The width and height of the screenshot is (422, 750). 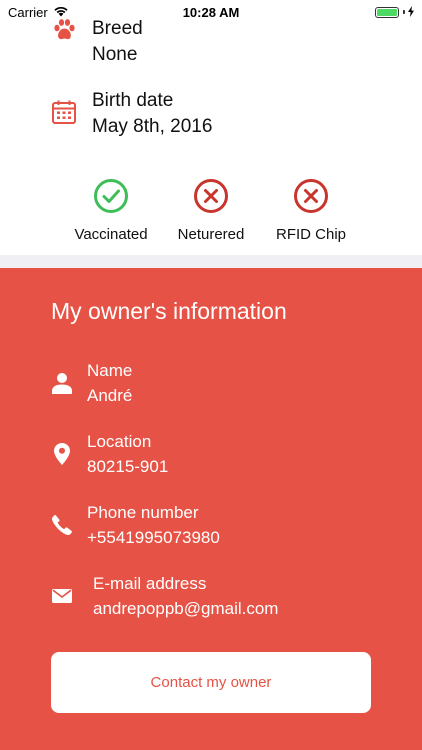 I want to click on badge-label-rfid-chip: RFID Chip, so click(x=310, y=234).